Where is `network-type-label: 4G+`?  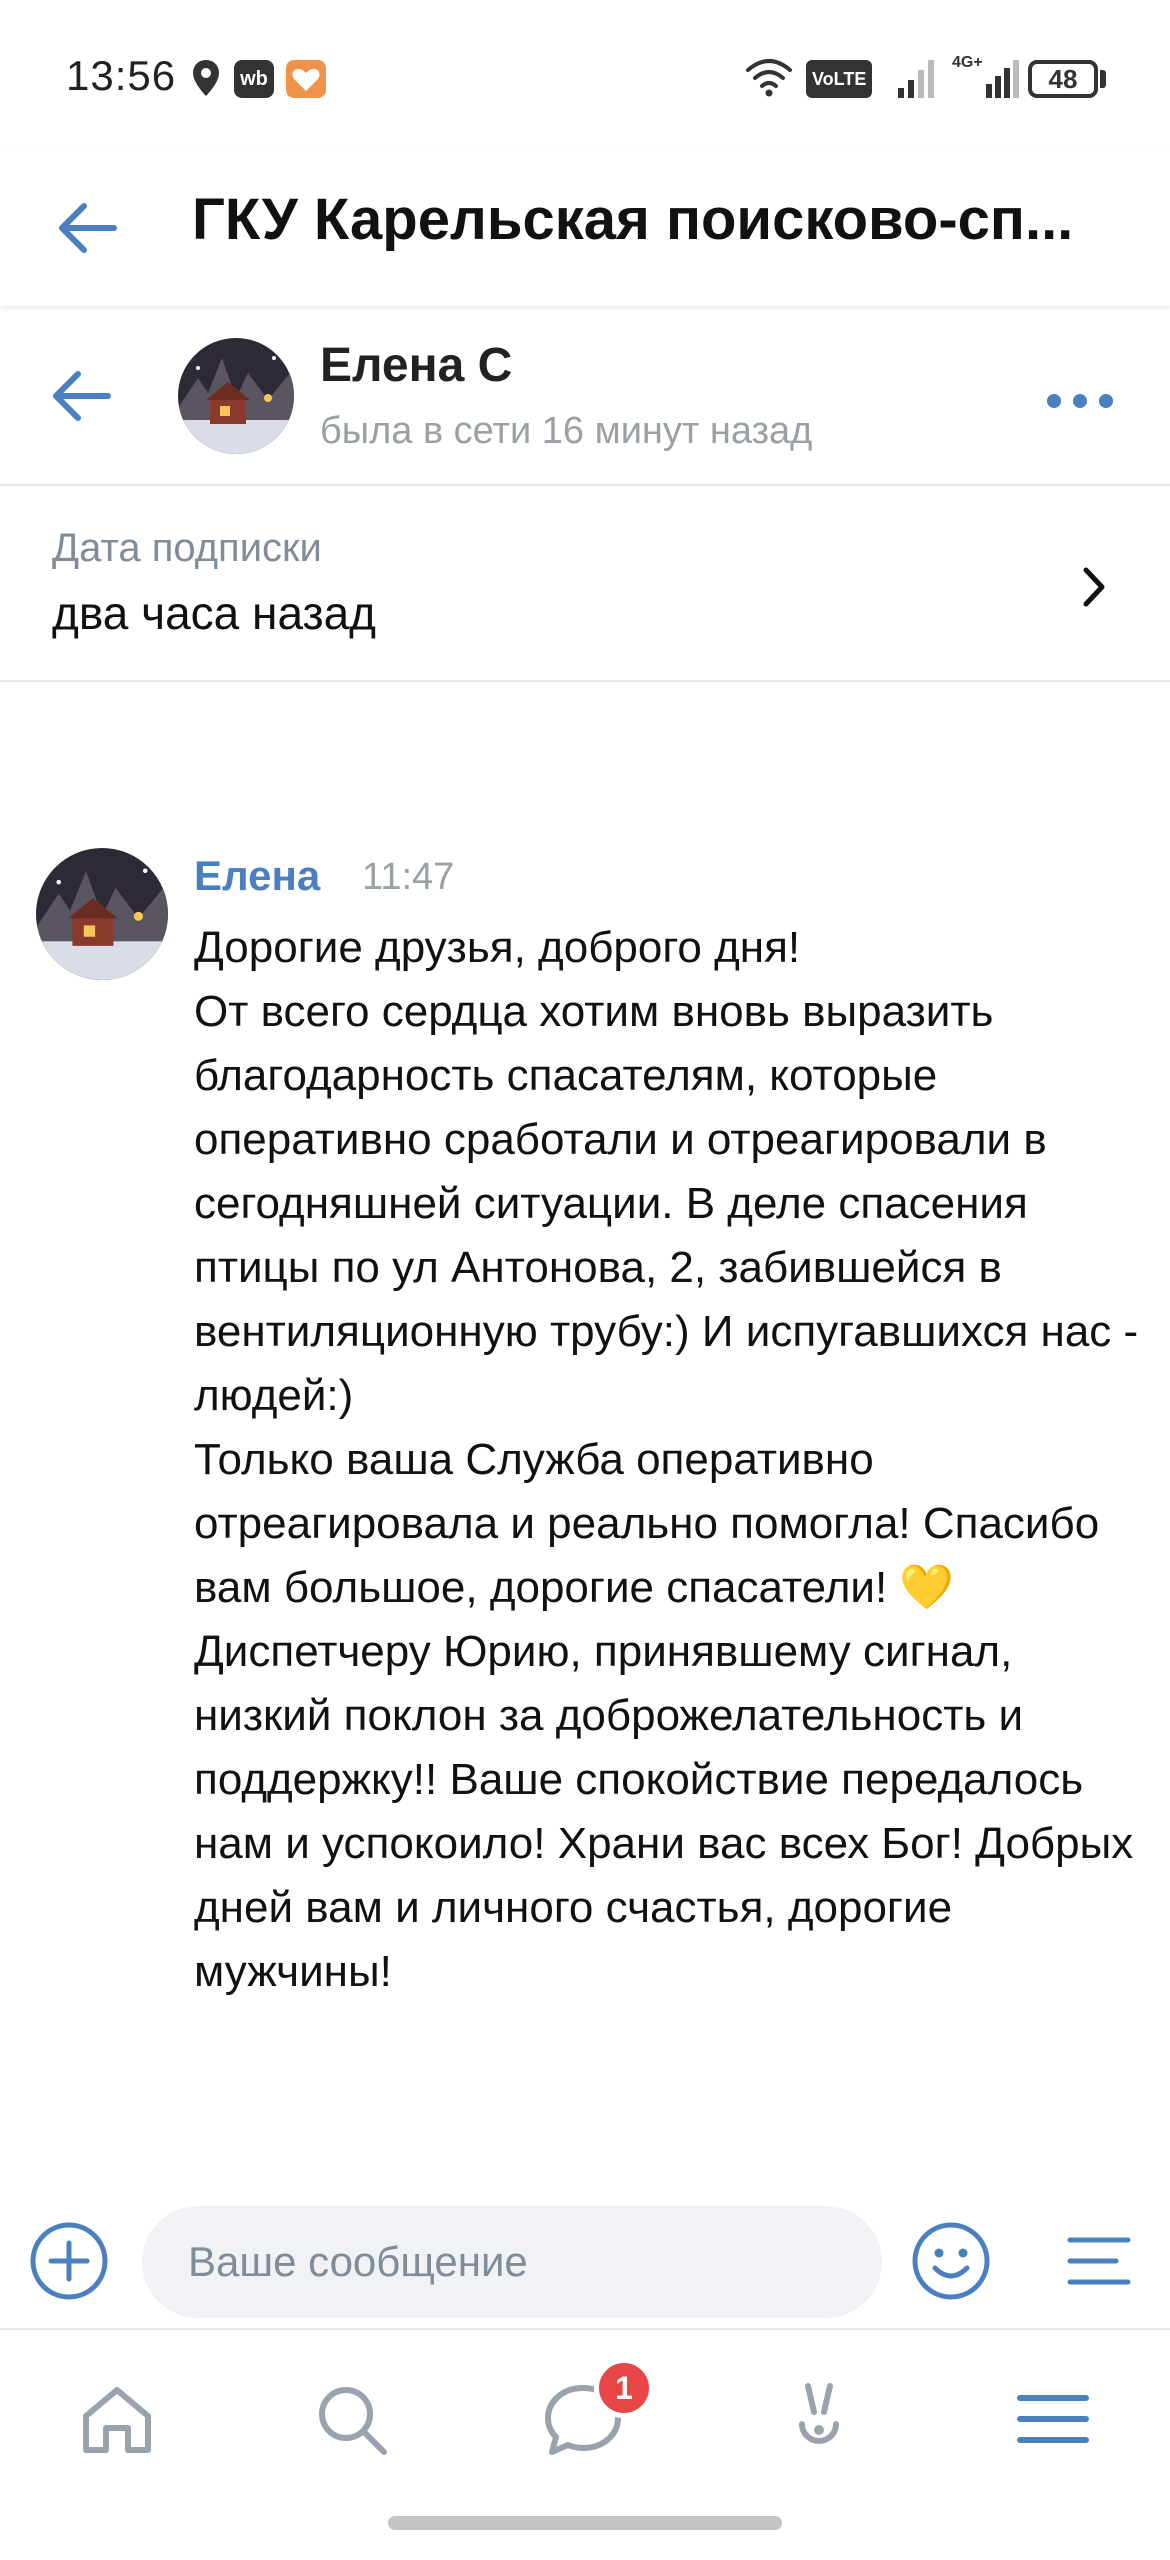
network-type-label: 4G+ is located at coordinates (967, 62).